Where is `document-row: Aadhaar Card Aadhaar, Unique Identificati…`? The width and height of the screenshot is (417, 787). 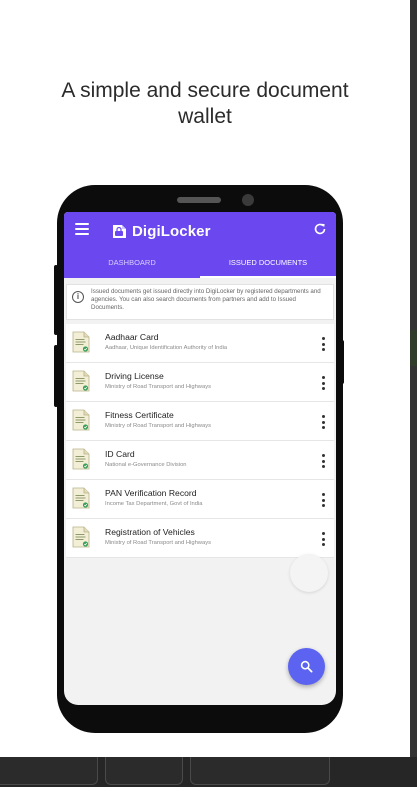
document-row: Aadhaar Card Aadhaar, Unique Identificati… is located at coordinates (200, 343).